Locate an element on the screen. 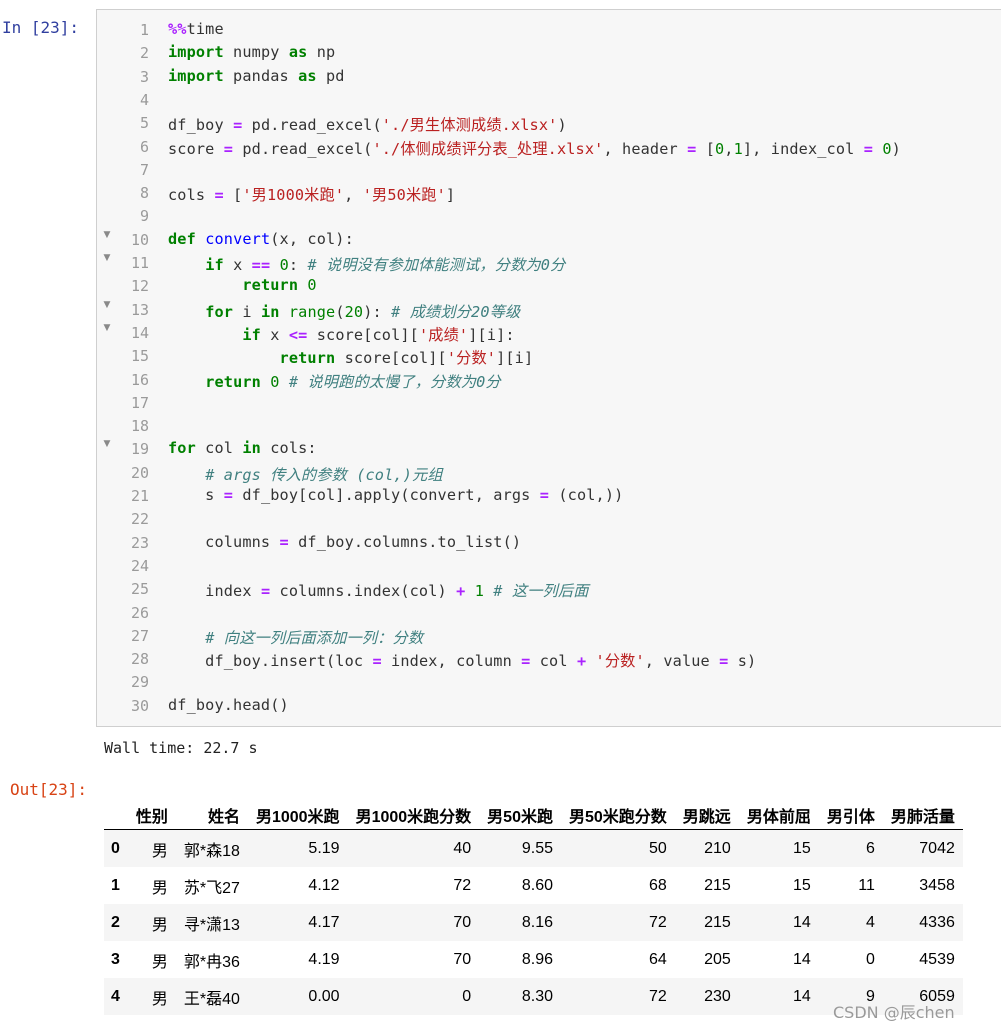 The height and width of the screenshot is (1029, 1001). code-line: 15 return score[col]['分数'][i] is located at coordinates (549, 355).